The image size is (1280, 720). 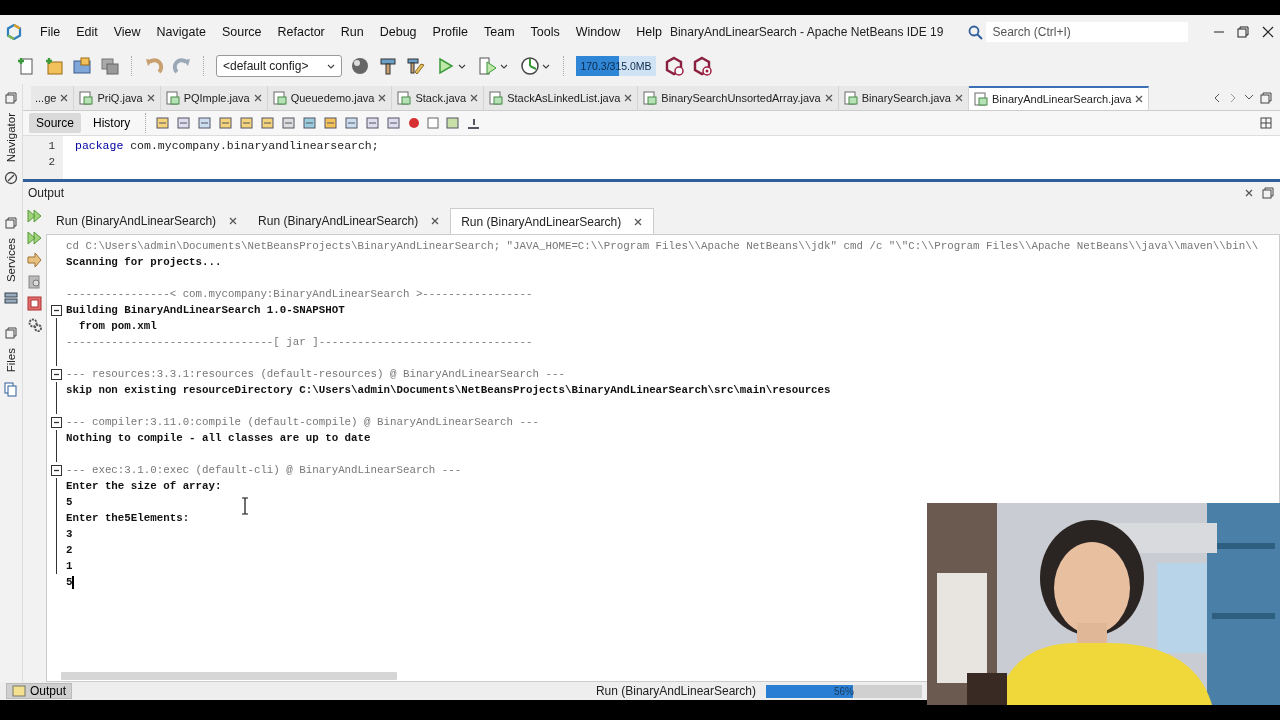 I want to click on menu-item: Help, so click(x=649, y=31).